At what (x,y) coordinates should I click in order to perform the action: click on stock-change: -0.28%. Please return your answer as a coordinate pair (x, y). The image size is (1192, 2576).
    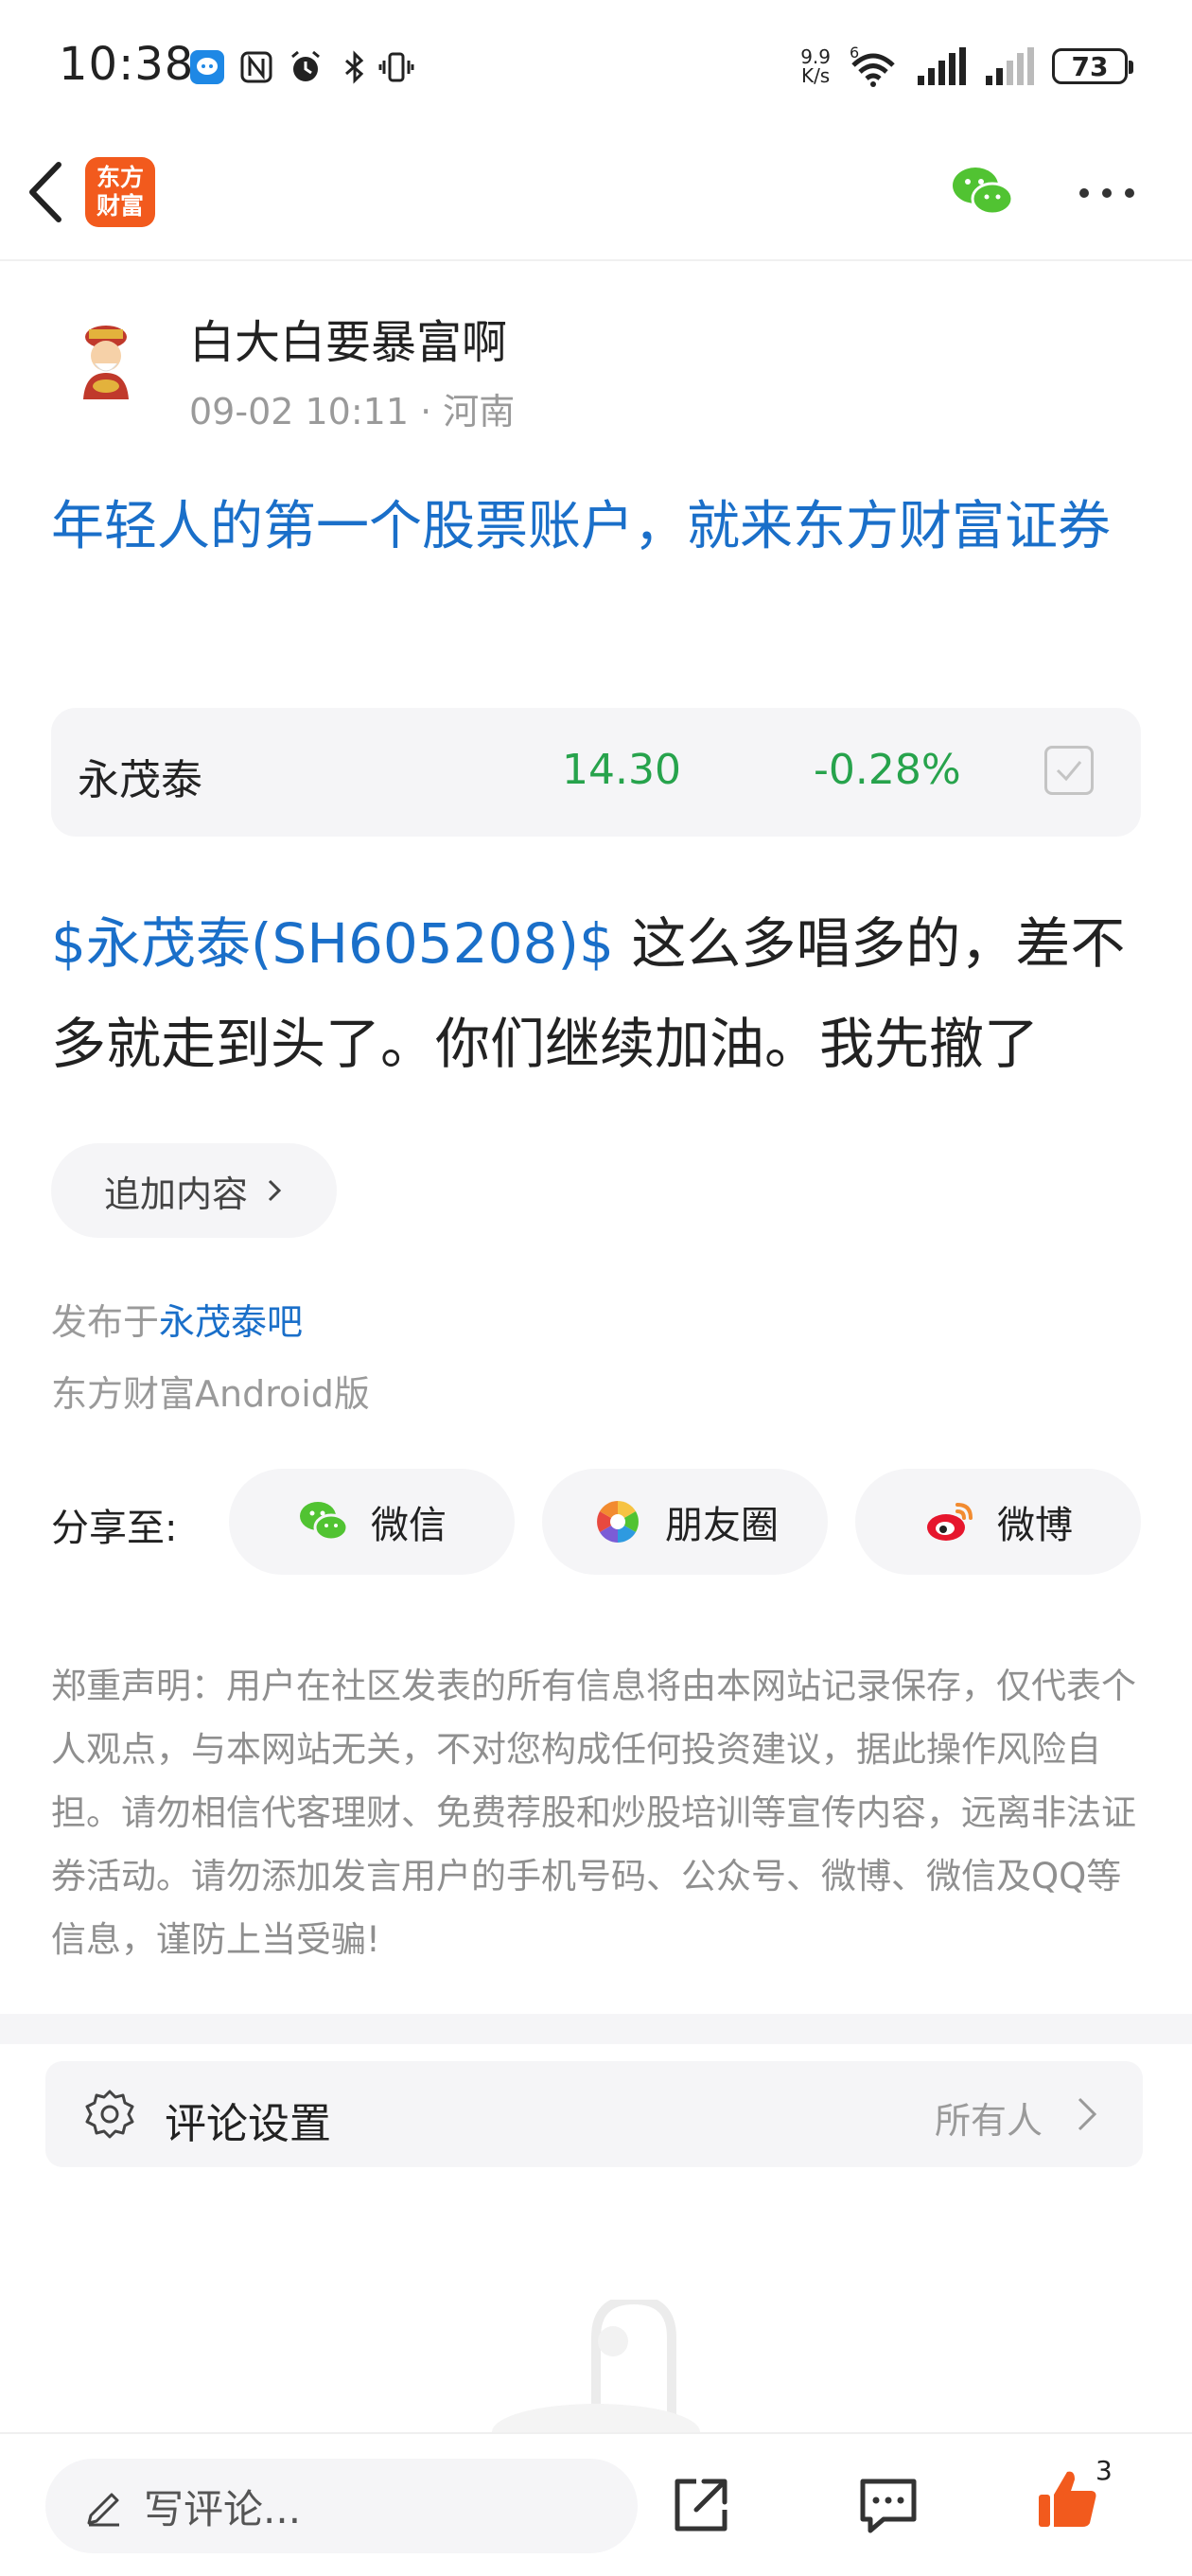
    Looking at the image, I should click on (887, 770).